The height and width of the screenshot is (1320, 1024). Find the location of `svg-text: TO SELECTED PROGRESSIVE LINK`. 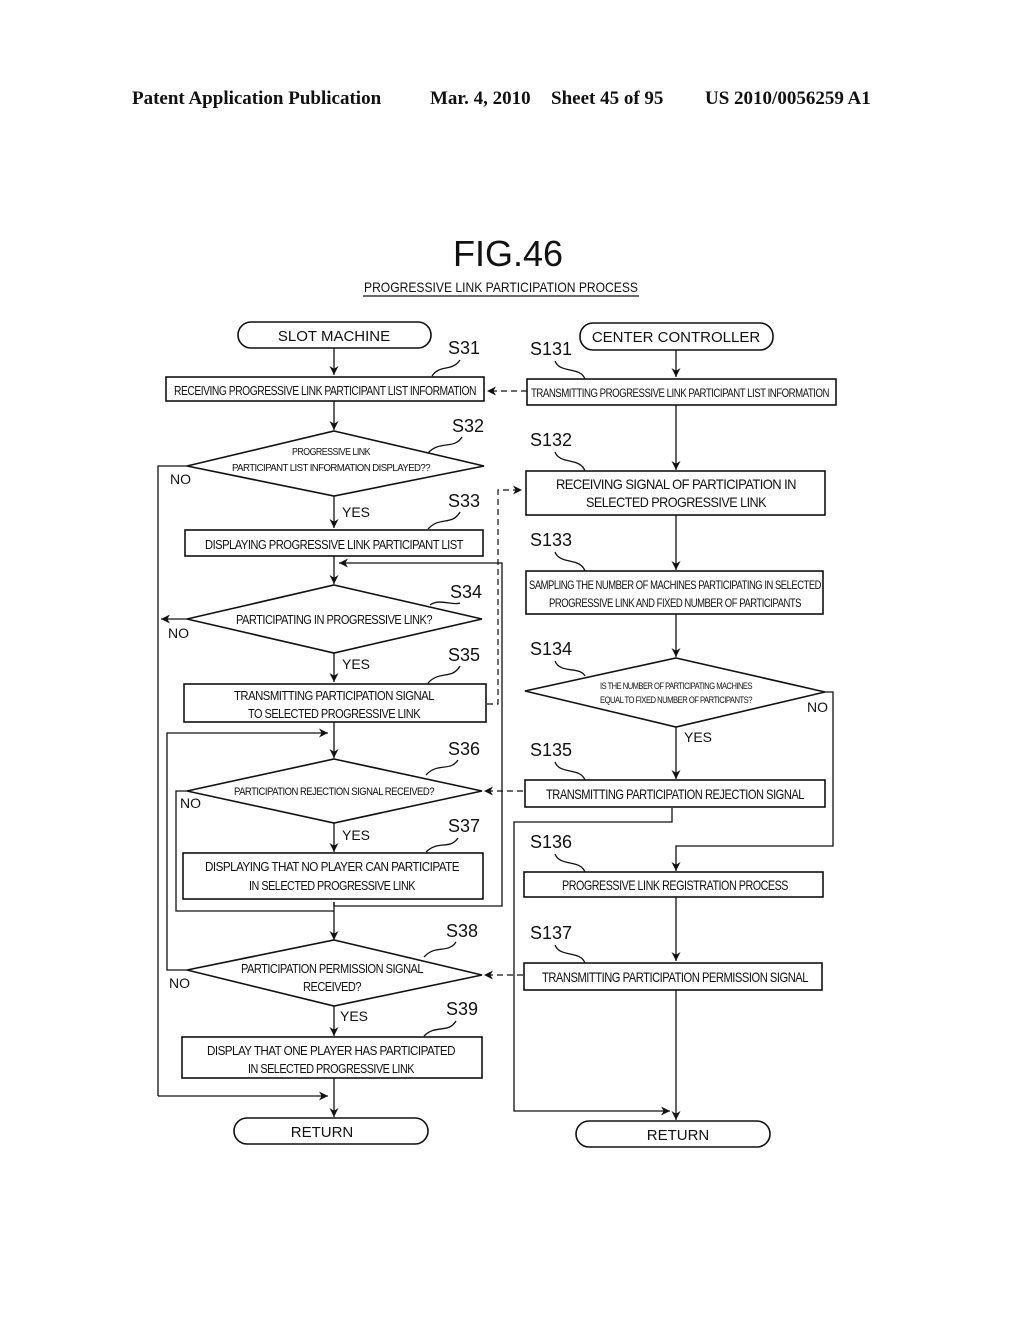

svg-text: TO SELECTED PROGRESSIVE LINK is located at coordinates (334, 713).